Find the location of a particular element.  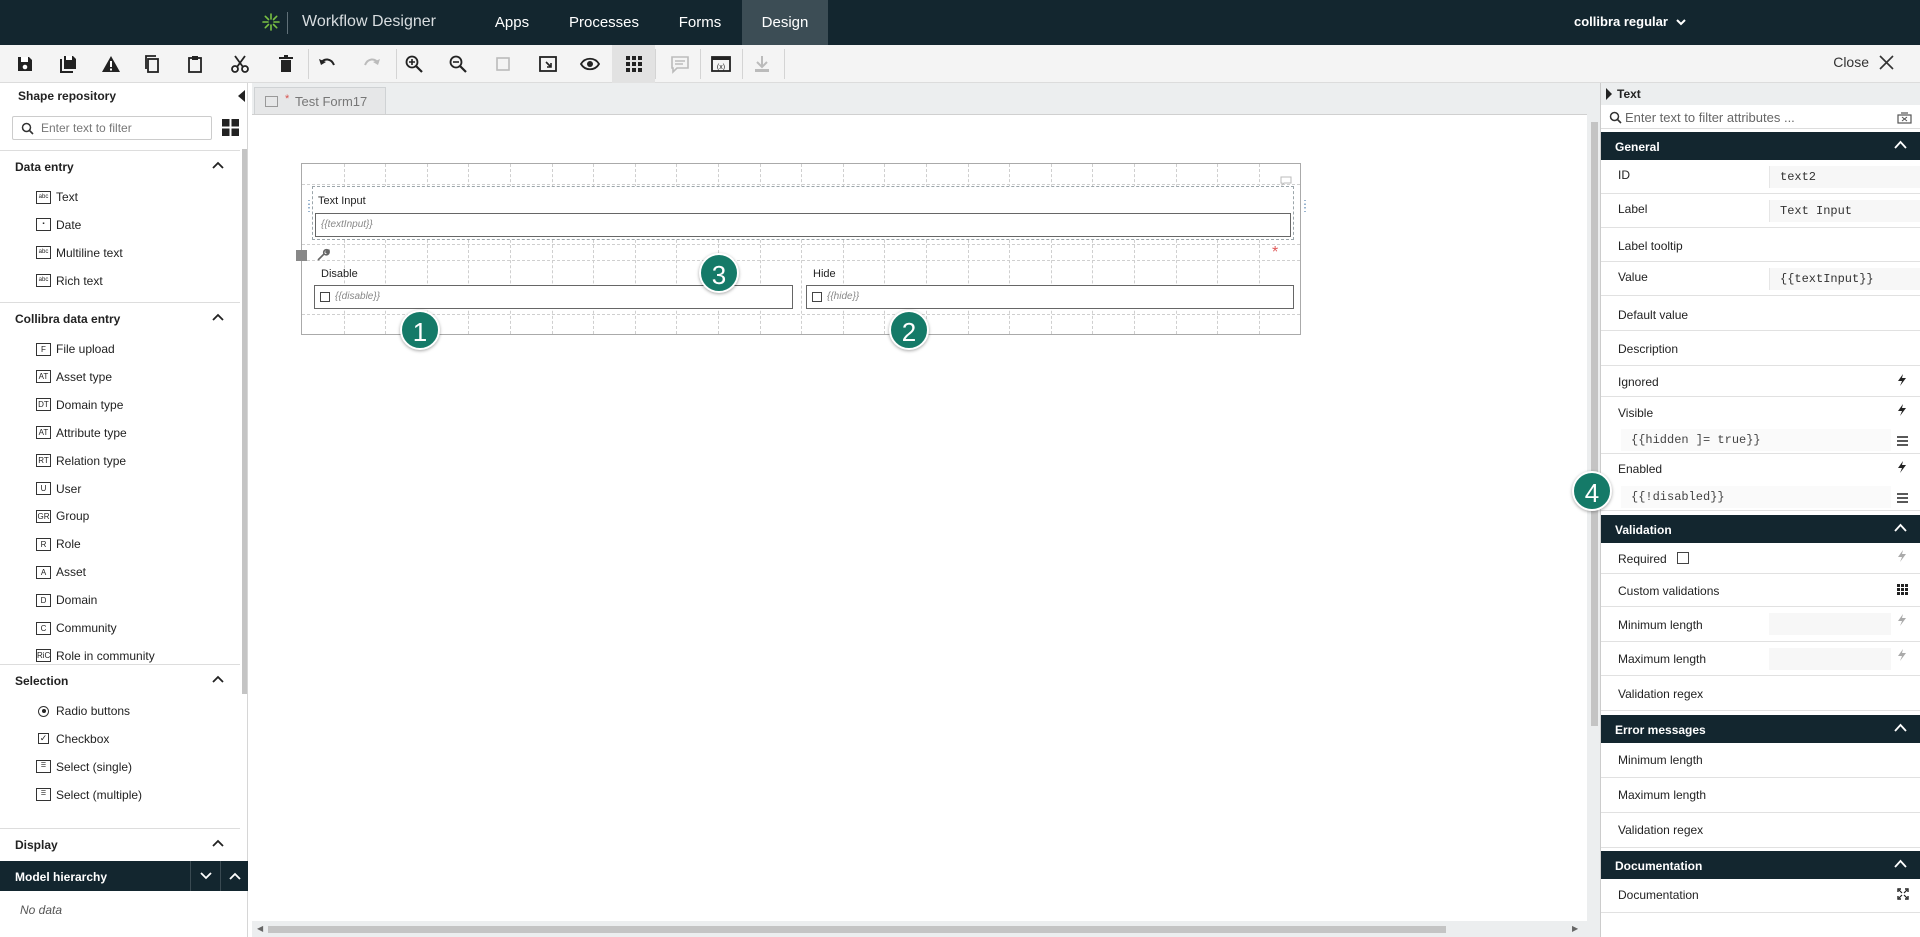

visible-expression: {{hidden ]= true}} is located at coordinates (1756, 440).